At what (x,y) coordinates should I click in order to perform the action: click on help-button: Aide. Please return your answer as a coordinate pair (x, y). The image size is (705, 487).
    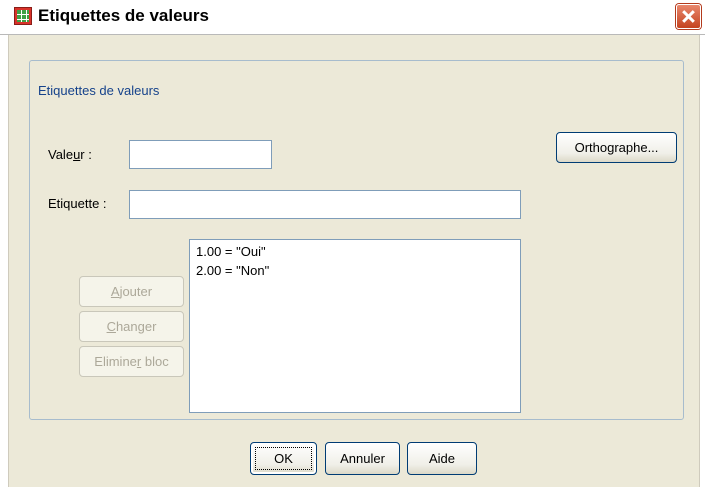
    Looking at the image, I should click on (442, 458).